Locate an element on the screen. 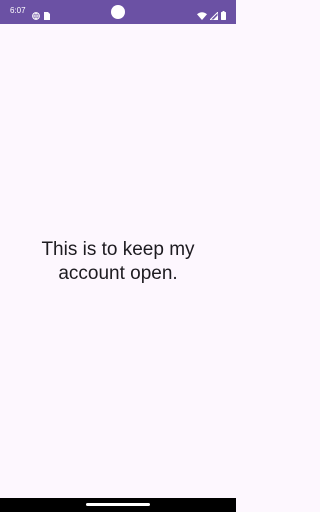 Image resolution: width=320 pixels, height=512 pixels. sim-card-icon is located at coordinates (47, 16).